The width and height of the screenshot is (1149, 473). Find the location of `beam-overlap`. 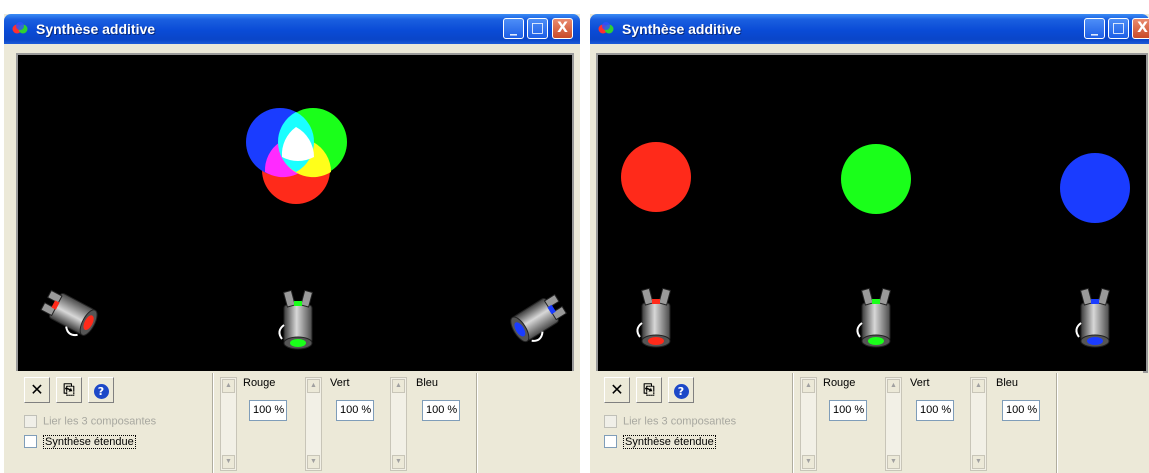

beam-overlap is located at coordinates (296, 156).